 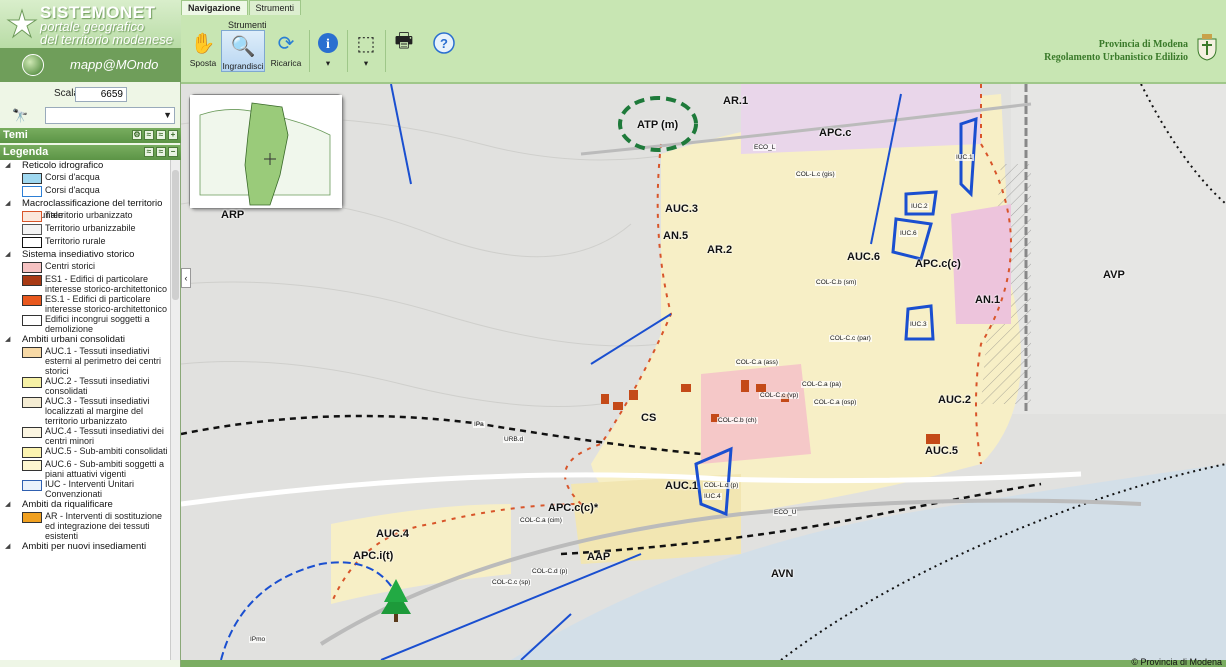 I want to click on map-small-ipa: IPa, so click(x=479, y=424).